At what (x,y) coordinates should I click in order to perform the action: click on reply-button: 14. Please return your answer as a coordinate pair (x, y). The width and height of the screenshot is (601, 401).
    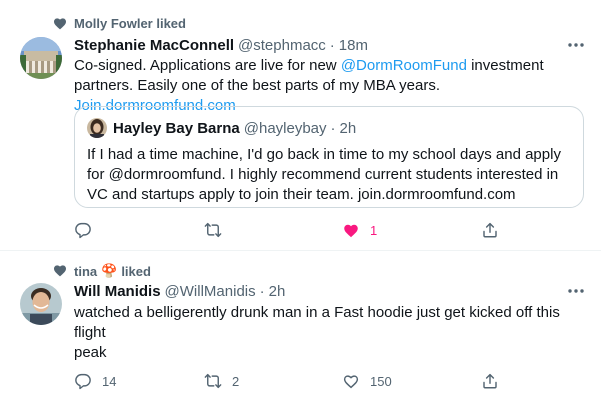
    Looking at the image, I should click on (95, 381).